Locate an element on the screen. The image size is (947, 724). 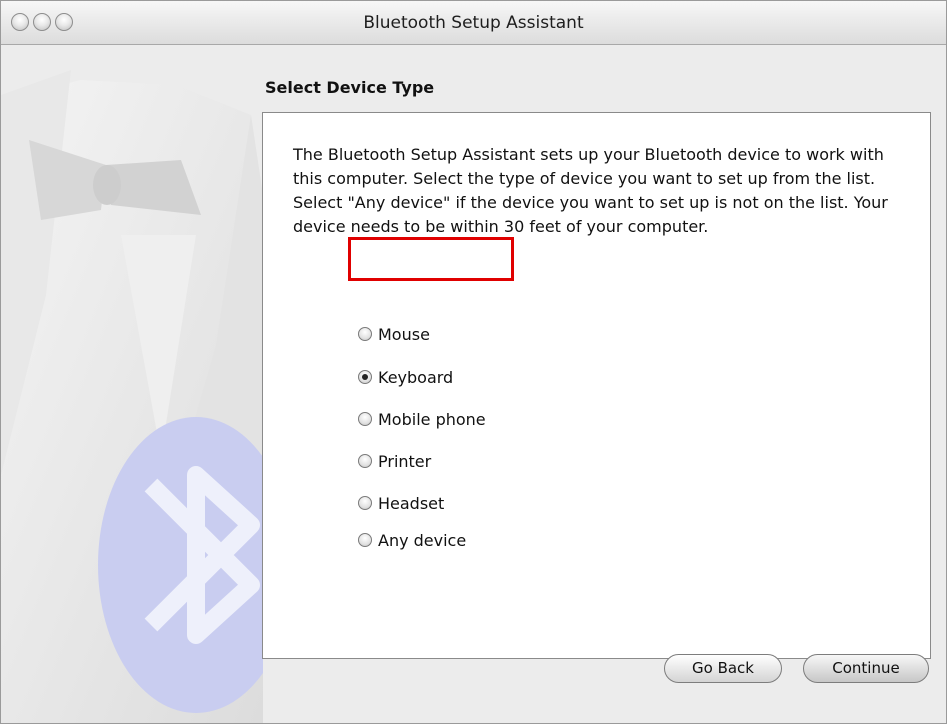
option-label: Keyboard is located at coordinates (416, 377).